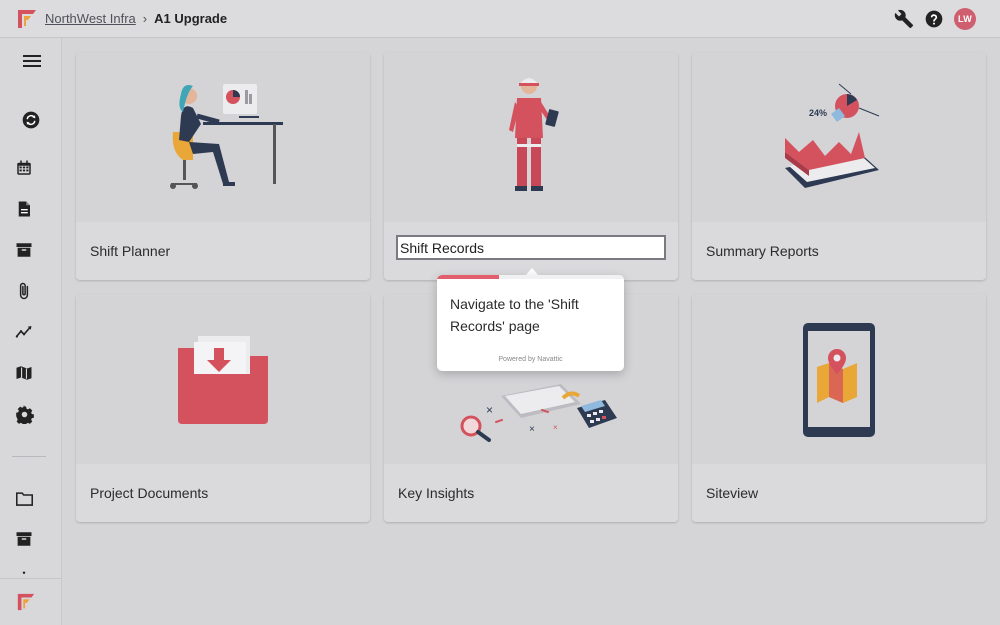 Image resolution: width=1000 pixels, height=625 pixels. I want to click on map-icon, so click(24, 373).